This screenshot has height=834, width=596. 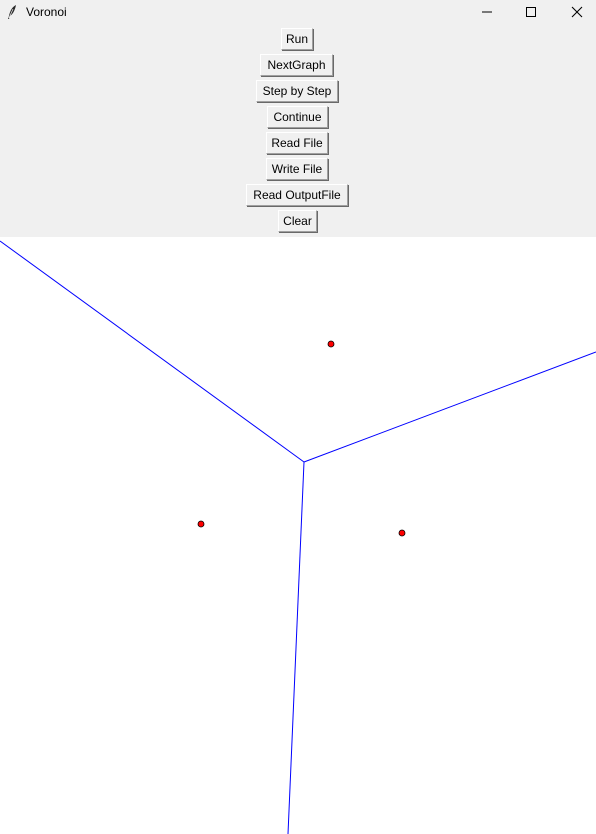 I want to click on maximize-button, so click(x=531, y=12).